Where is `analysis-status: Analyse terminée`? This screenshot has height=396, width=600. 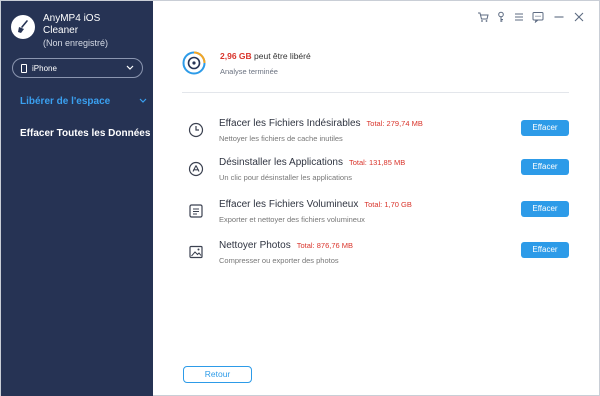 analysis-status: Analyse terminée is located at coordinates (249, 71).